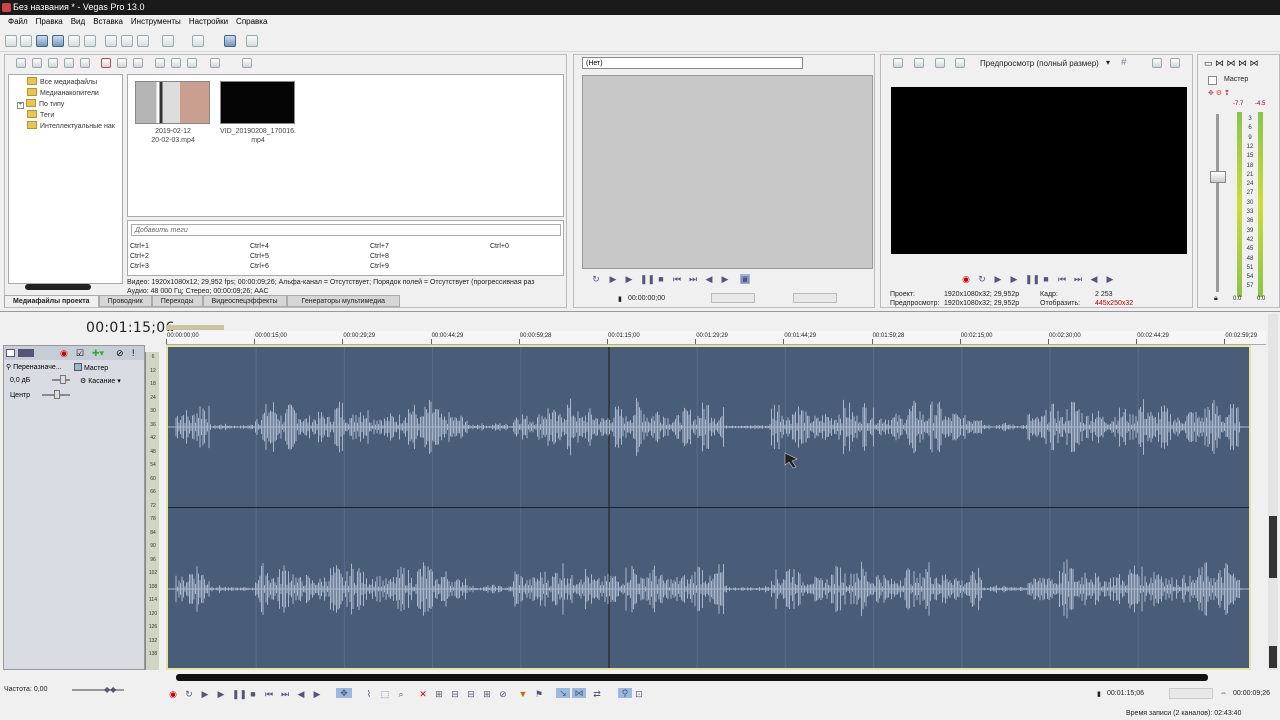 Image resolution: width=1280 pixels, height=720 pixels. What do you see at coordinates (379, 256) in the screenshot?
I see `tag-shortcut: Ctrl+8` at bounding box center [379, 256].